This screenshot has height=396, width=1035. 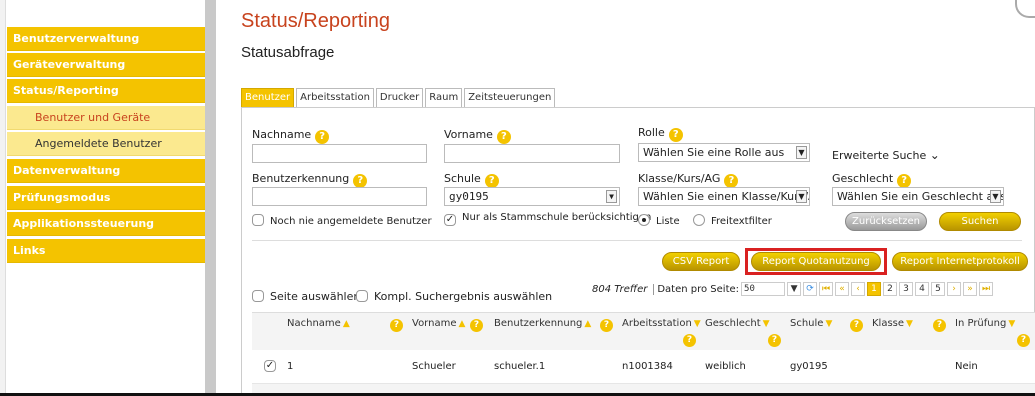 What do you see at coordinates (547, 219) in the screenshot?
I see `stammschule-checkbox: ✓ Nur als Stammschule berücksichtigen` at bounding box center [547, 219].